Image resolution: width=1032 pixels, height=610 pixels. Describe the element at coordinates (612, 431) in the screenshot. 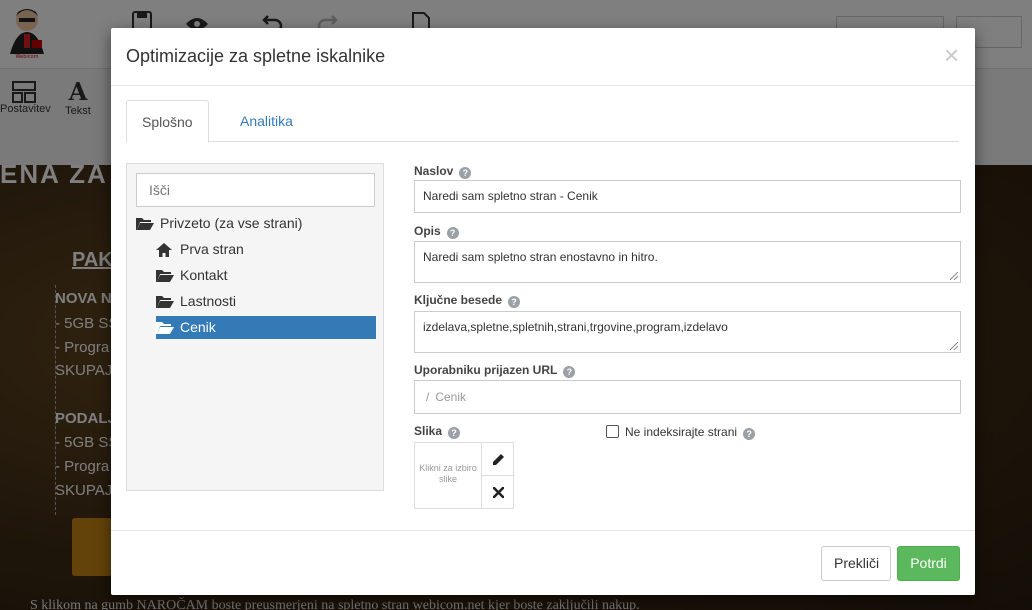

I see `noindex-checkbox` at that location.